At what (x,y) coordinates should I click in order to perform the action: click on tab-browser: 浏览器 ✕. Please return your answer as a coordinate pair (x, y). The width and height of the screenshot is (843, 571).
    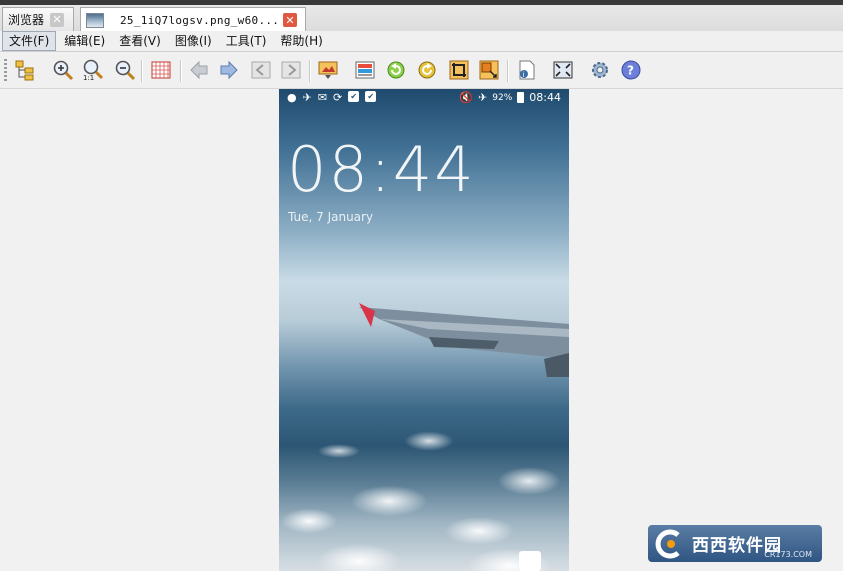
    Looking at the image, I should click on (38, 19).